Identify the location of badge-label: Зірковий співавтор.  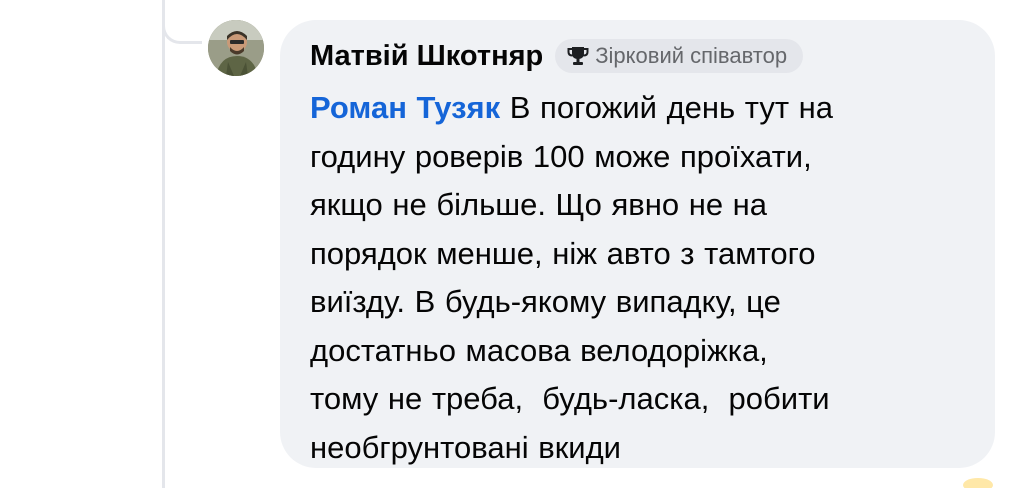
(691, 55).